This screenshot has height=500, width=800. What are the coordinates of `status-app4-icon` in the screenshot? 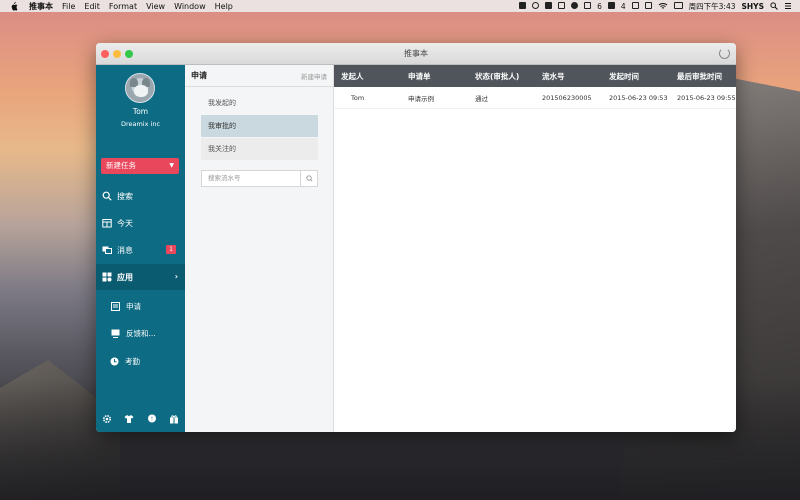 It's located at (562, 6).